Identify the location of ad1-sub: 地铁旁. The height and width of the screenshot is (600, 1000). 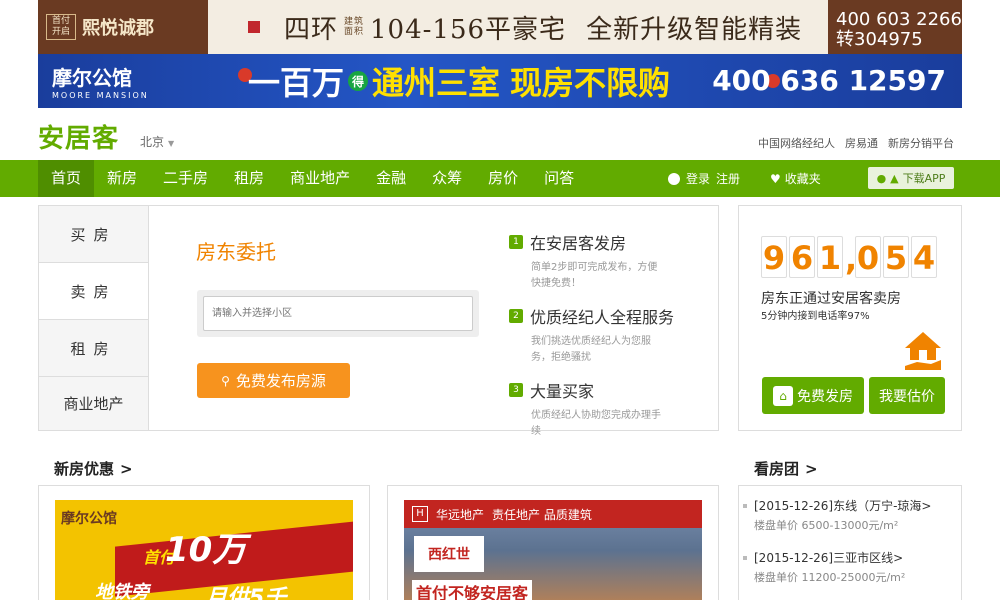
(122, 591).